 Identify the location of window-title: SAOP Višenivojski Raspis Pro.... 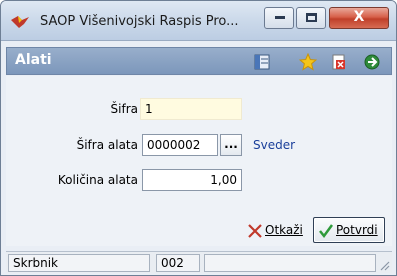
(139, 21).